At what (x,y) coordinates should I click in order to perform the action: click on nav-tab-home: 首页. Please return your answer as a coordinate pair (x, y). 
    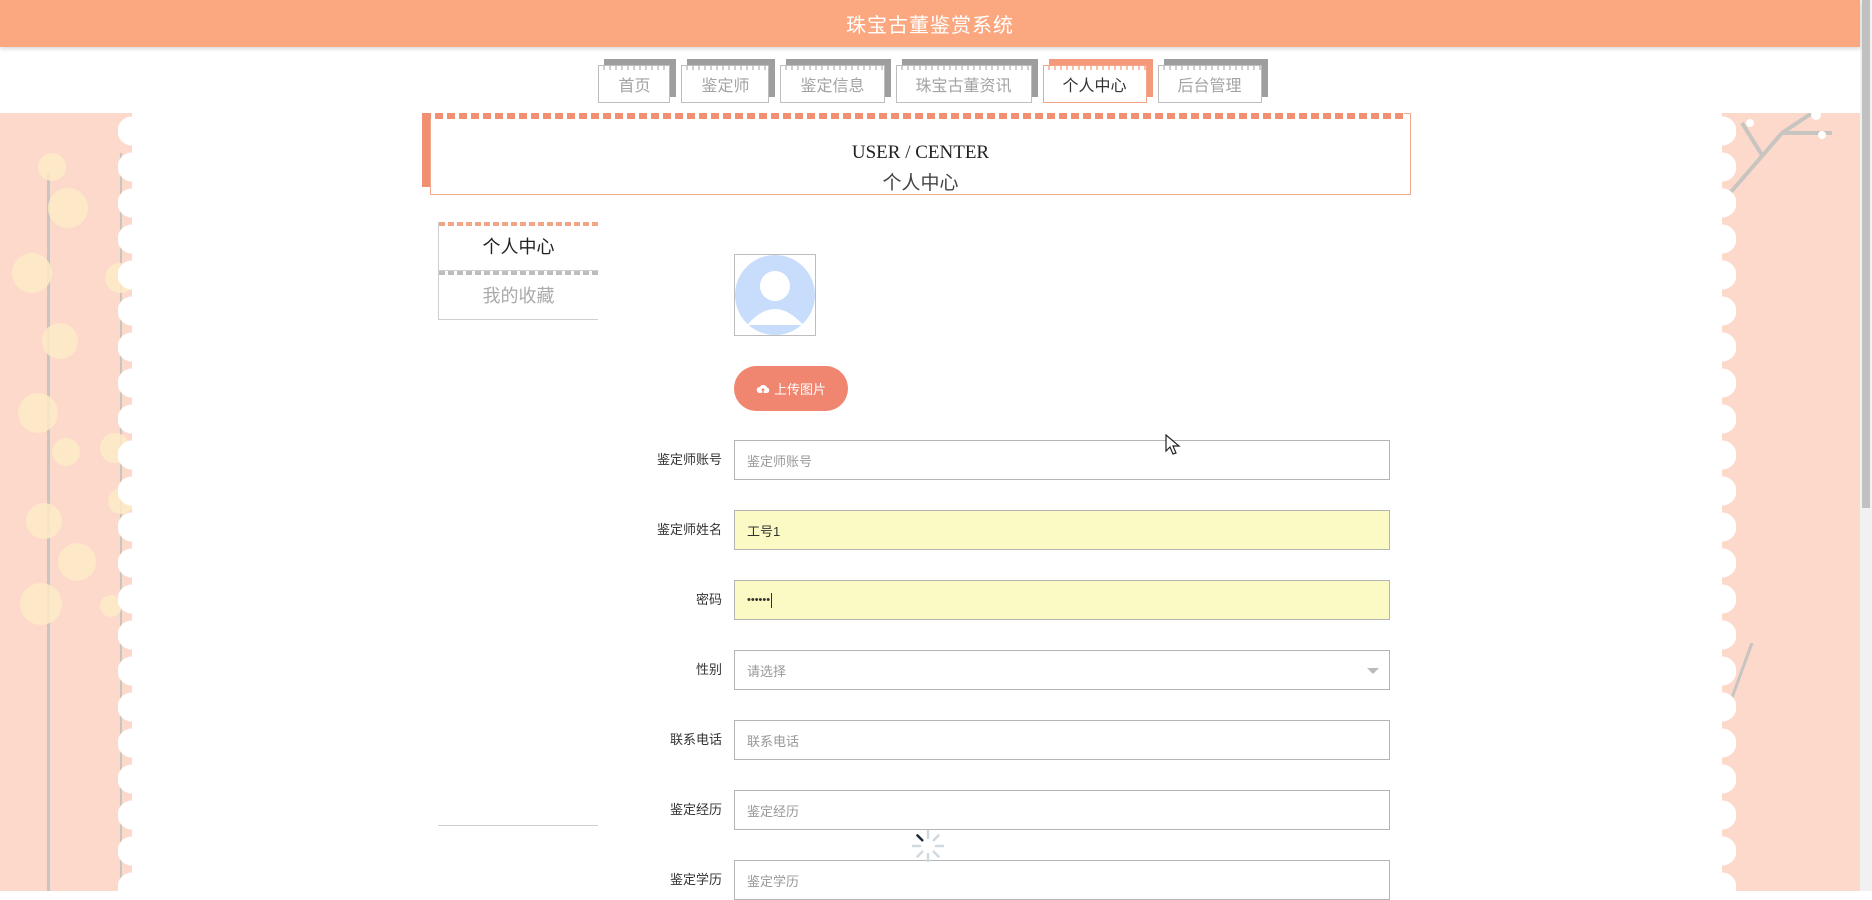
    Looking at the image, I should click on (634, 84).